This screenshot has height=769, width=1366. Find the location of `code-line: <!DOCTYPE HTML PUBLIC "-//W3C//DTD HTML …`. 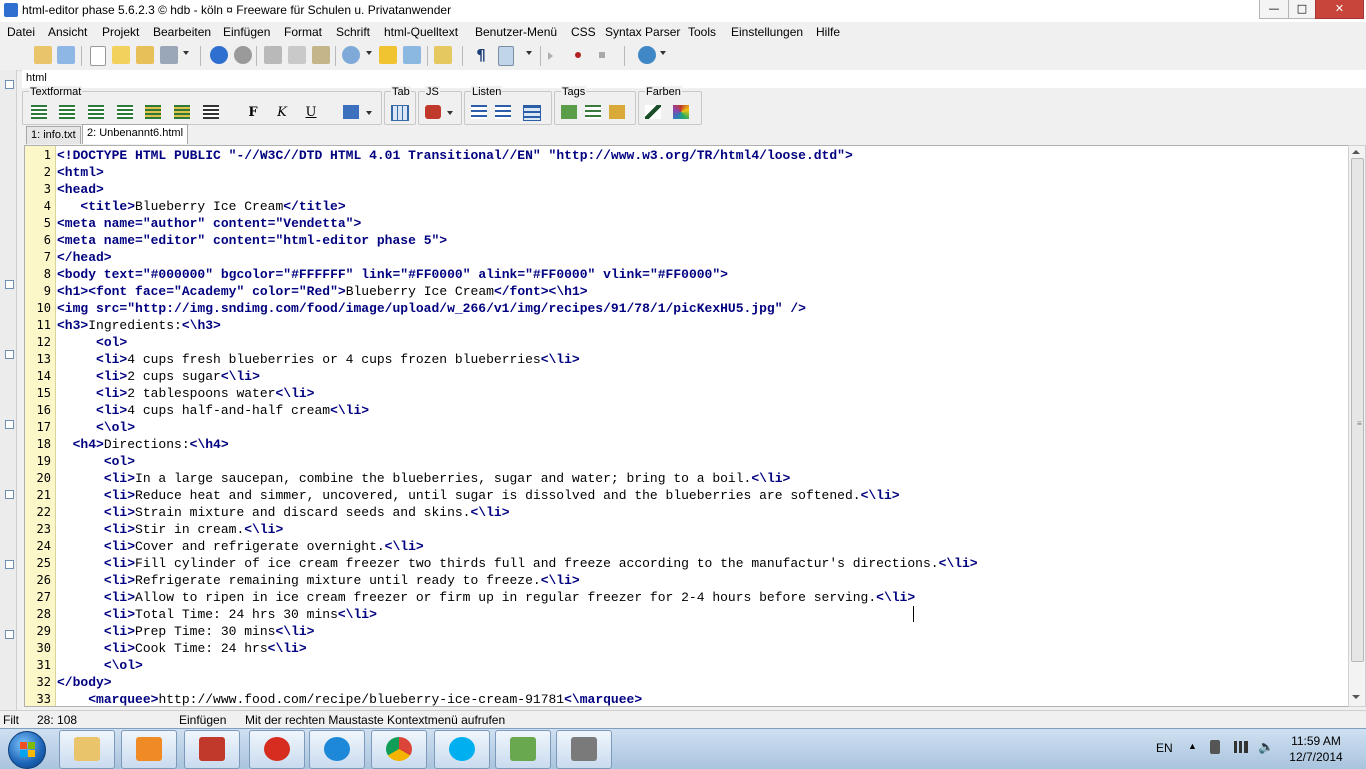

code-line: <!DOCTYPE HTML PUBLIC "-//W3C//DTD HTML … is located at coordinates (455, 155).